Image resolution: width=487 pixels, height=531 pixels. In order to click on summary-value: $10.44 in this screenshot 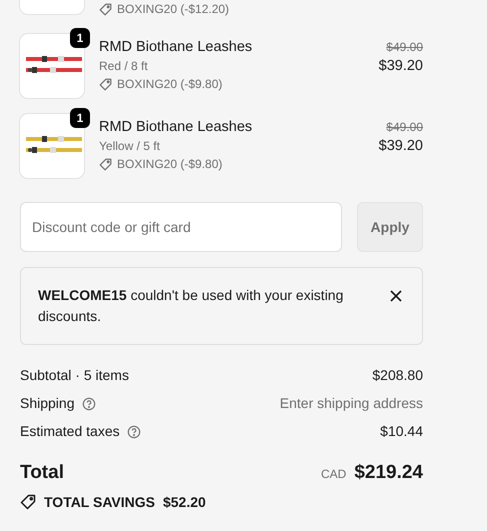, I will do `click(401, 431)`.